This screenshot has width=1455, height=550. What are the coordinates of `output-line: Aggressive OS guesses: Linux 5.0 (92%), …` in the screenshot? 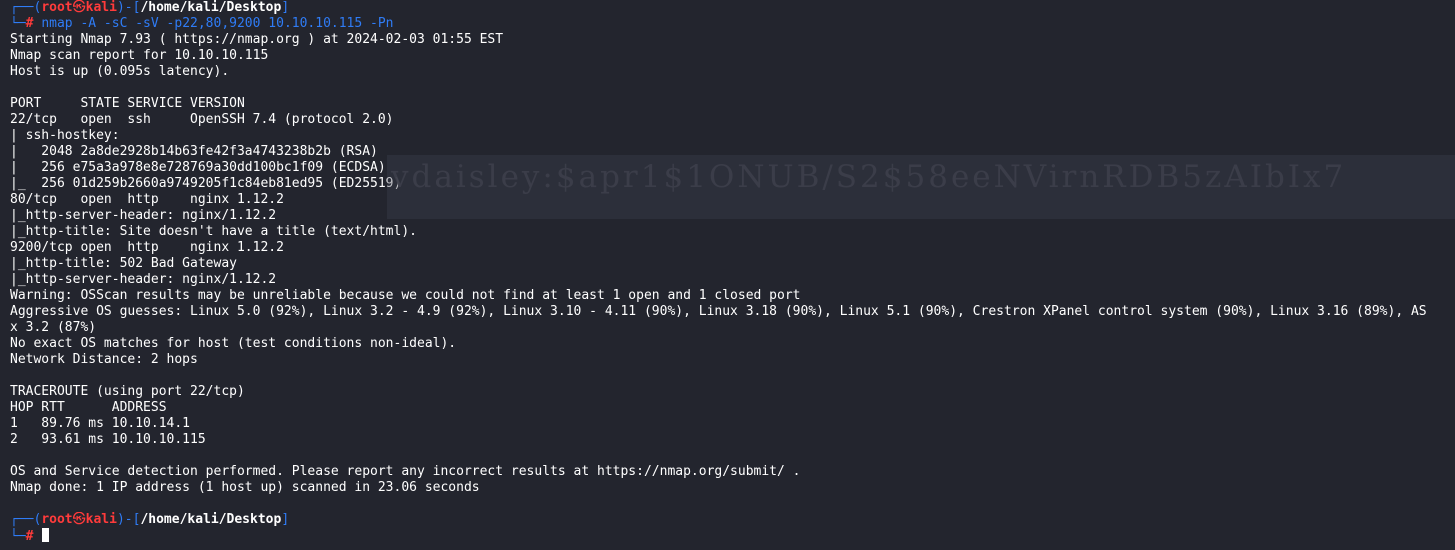 It's located at (718, 311).